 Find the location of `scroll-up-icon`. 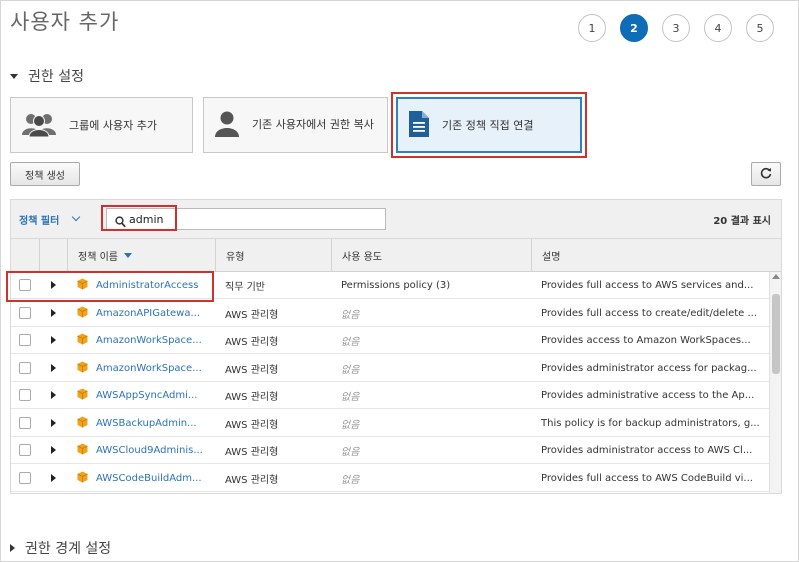

scroll-up-icon is located at coordinates (776, 276).